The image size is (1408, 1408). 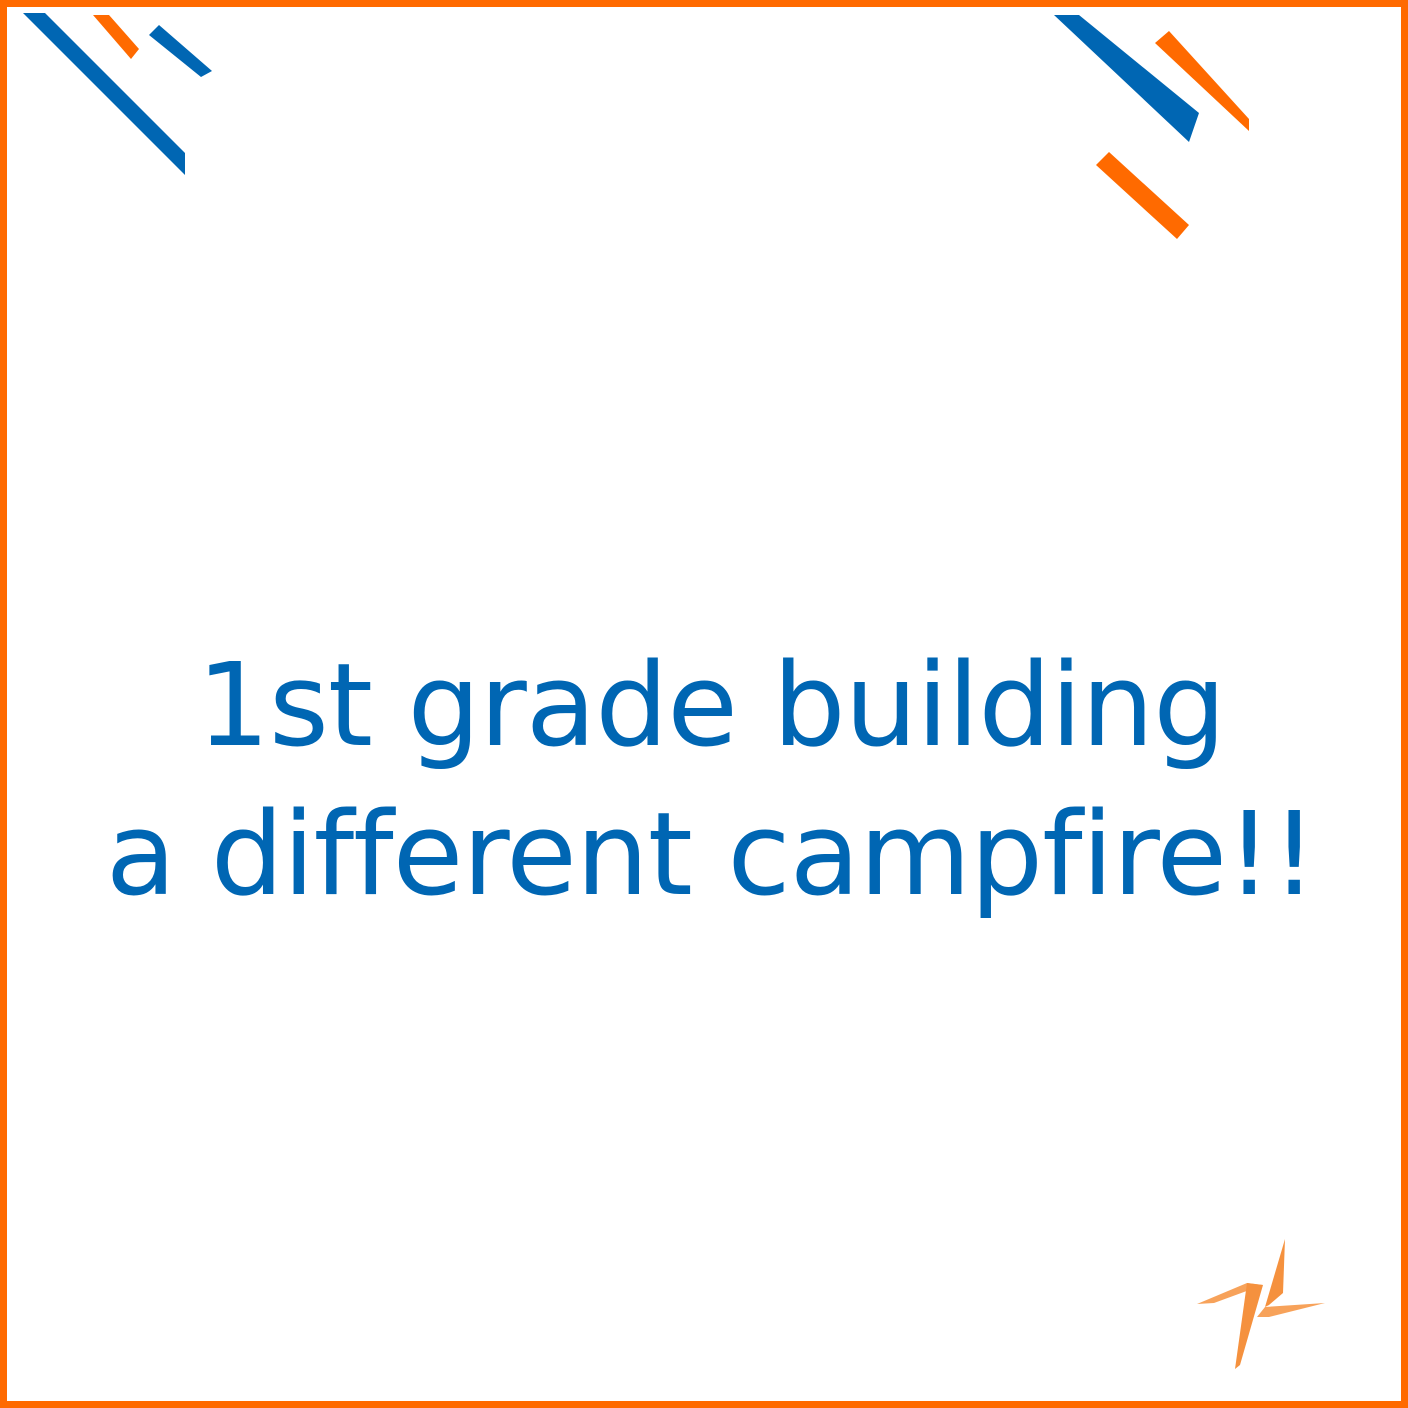 I want to click on stripe-top-left-blue-short, so click(x=180, y=51).